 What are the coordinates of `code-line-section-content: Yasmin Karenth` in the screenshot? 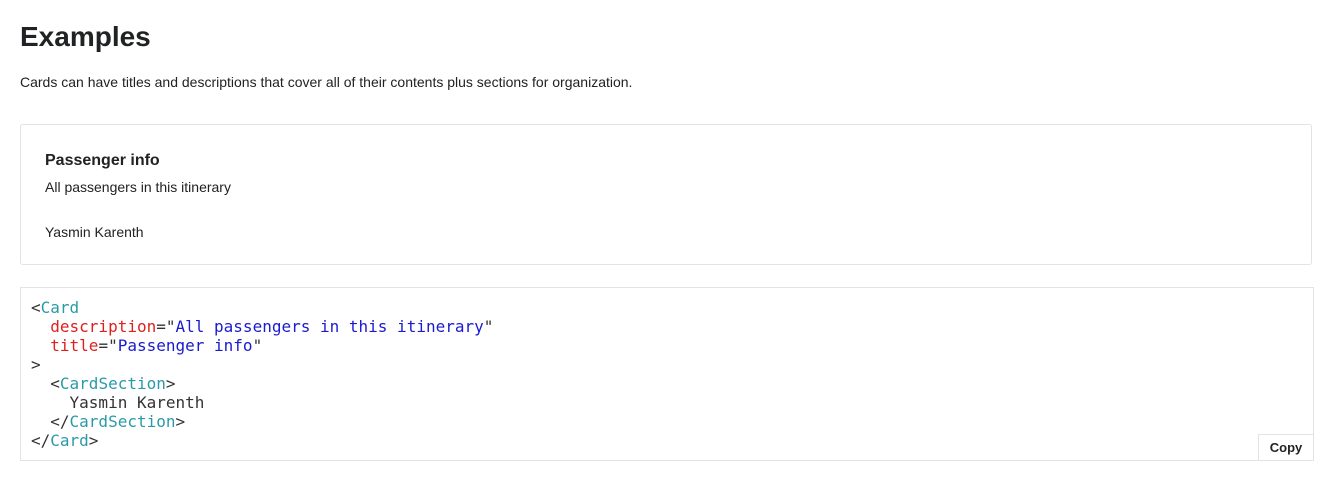 It's located at (262, 402).